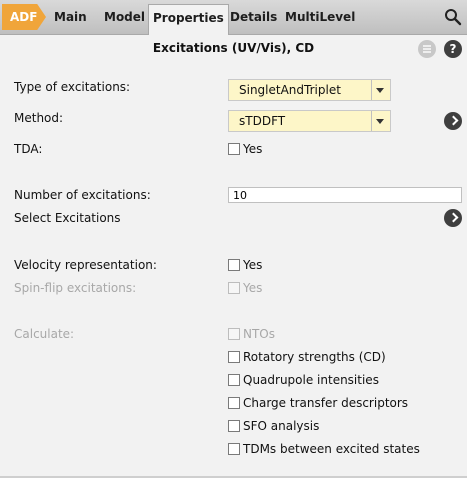  Describe the element at coordinates (124, 17) in the screenshot. I see `tab-model: Model` at that location.